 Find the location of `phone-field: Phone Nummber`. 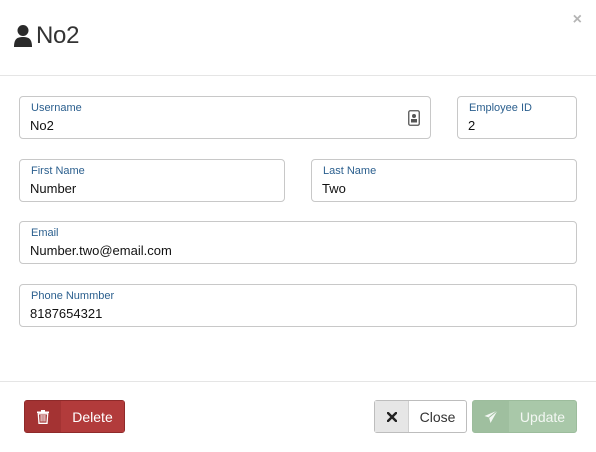

phone-field: Phone Nummber is located at coordinates (298, 305).